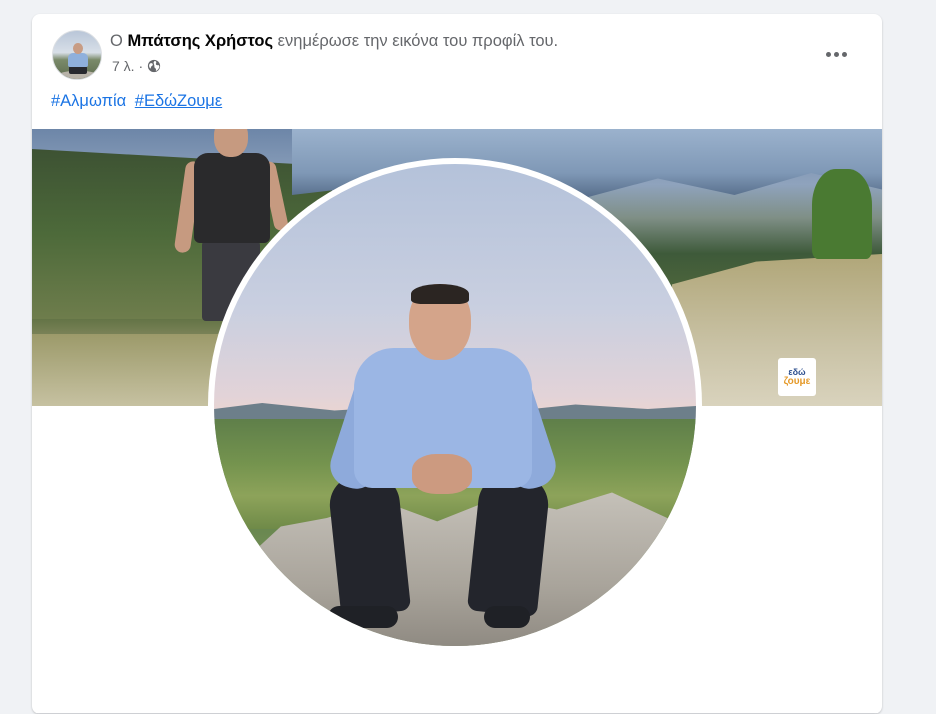  What do you see at coordinates (78, 70) in the screenshot?
I see `avatar-legs` at bounding box center [78, 70].